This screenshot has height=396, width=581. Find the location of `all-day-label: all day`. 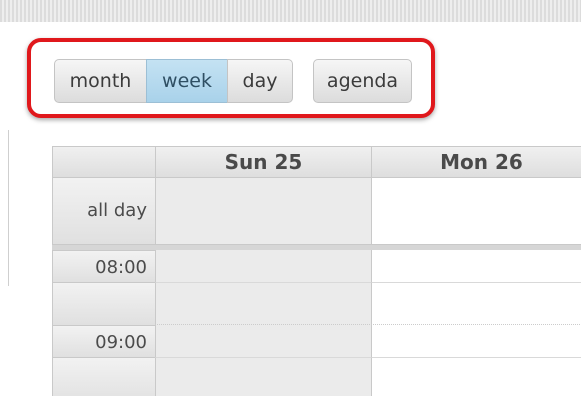

all-day-label: all day is located at coordinates (104, 211).